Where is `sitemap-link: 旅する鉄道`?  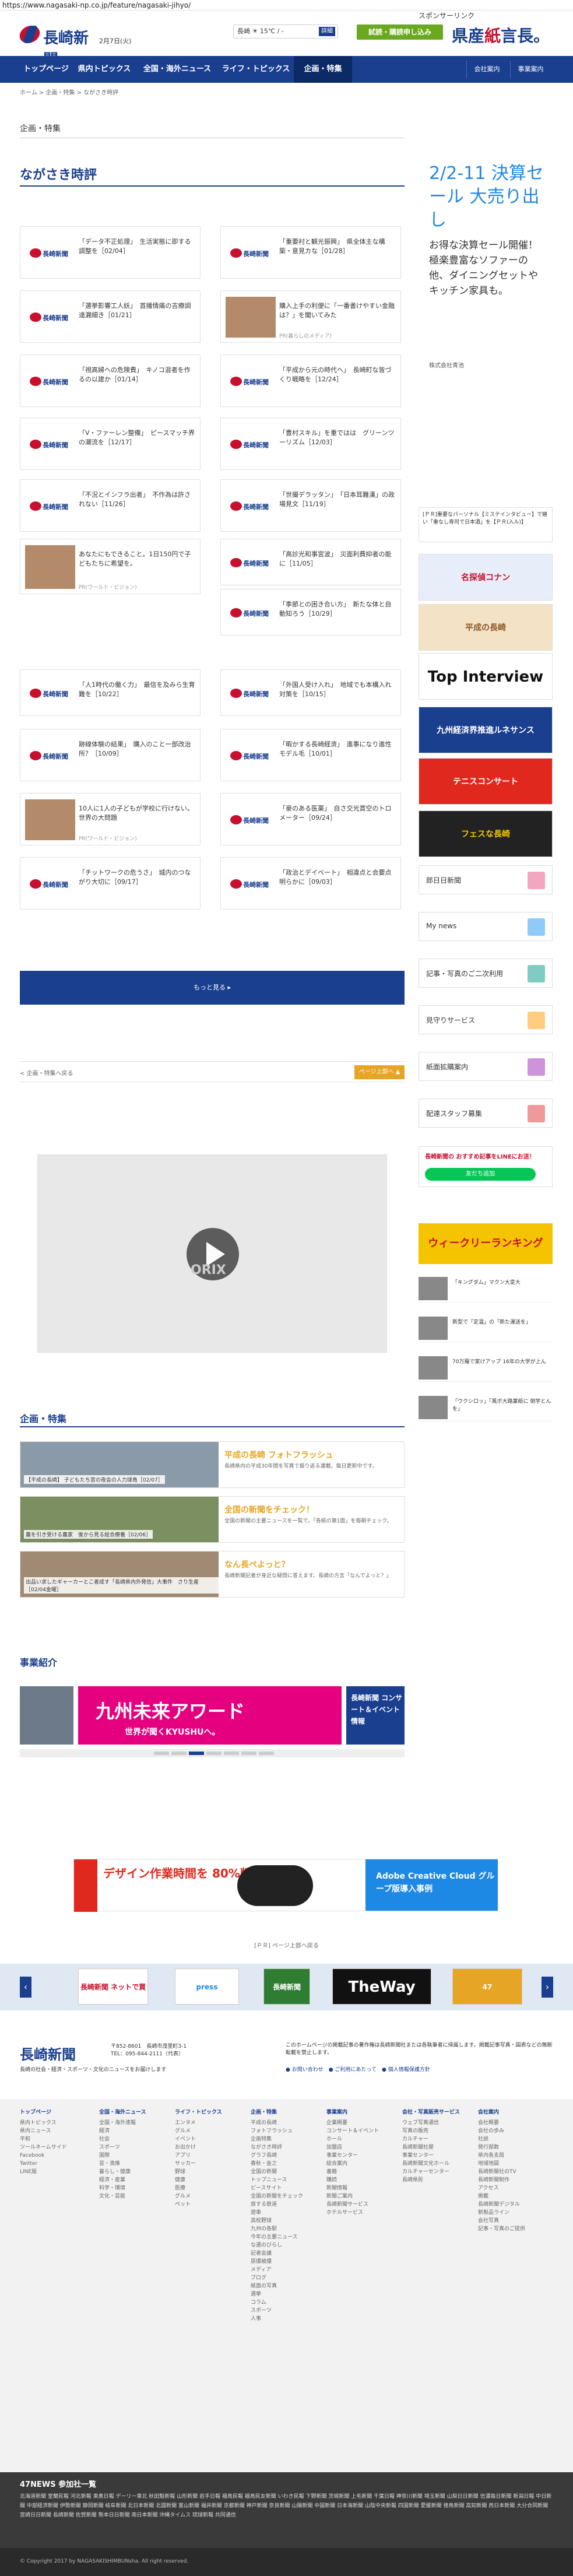
sitemap-link: 旅する鉄道 is located at coordinates (280, 2205).